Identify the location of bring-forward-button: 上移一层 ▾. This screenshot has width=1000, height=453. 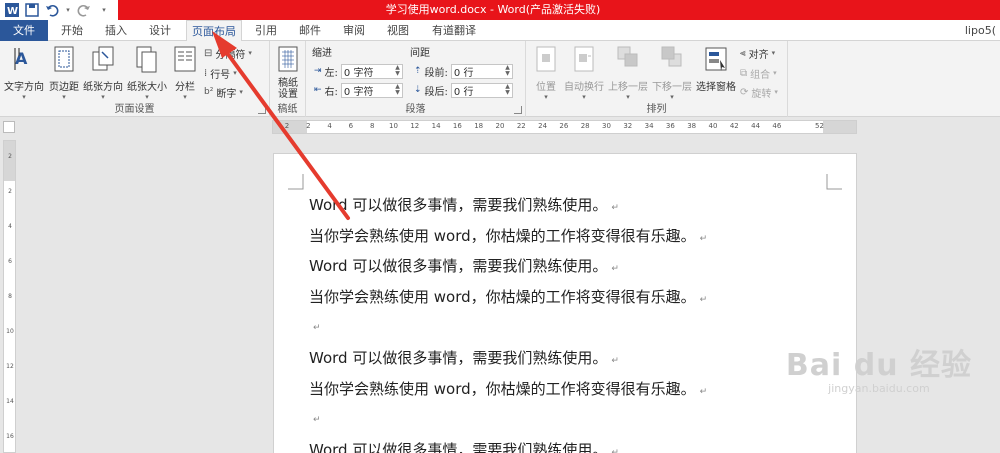
(628, 72).